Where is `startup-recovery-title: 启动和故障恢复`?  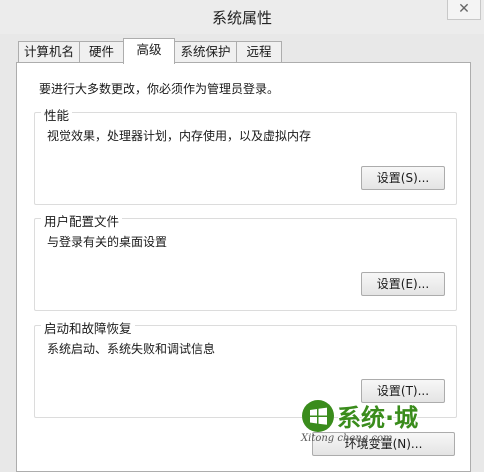 startup-recovery-title: 启动和故障恢复 is located at coordinates (88, 327).